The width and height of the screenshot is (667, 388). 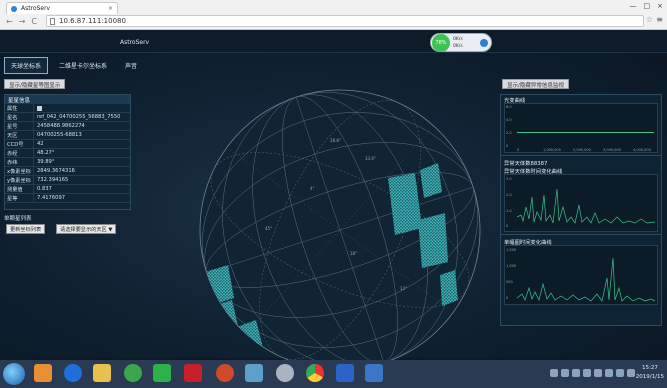 What do you see at coordinates (67, 198) in the screenshot?
I see `table-row: 星等 7.4176097` at bounding box center [67, 198].